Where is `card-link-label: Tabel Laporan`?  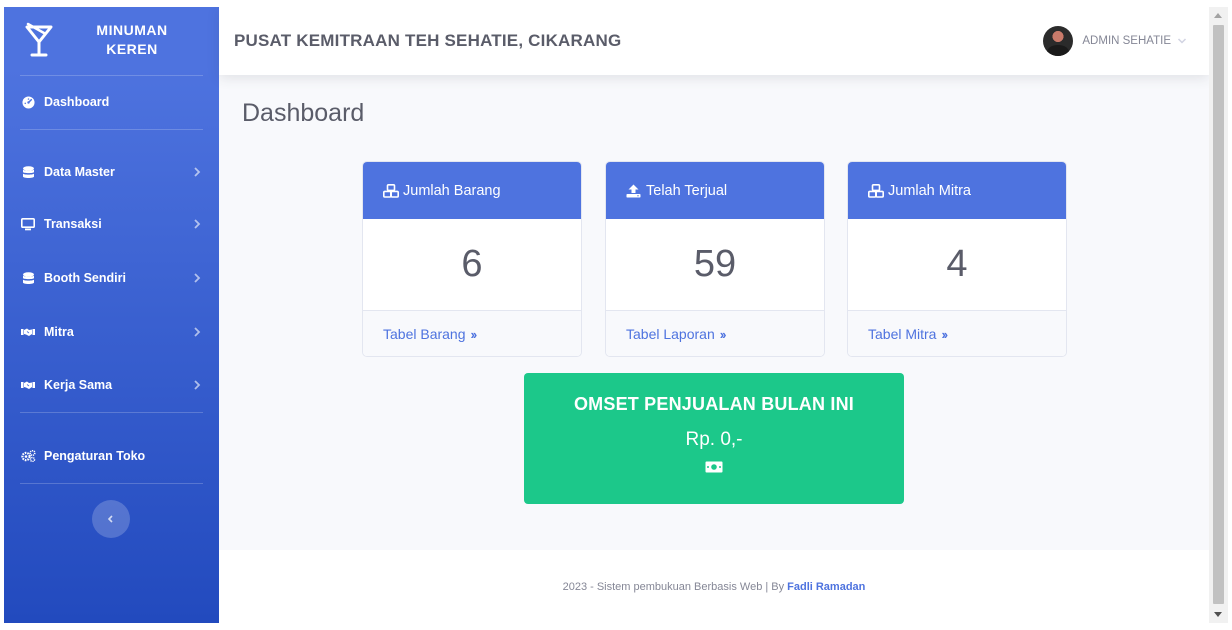
card-link-label: Tabel Laporan is located at coordinates (670, 334).